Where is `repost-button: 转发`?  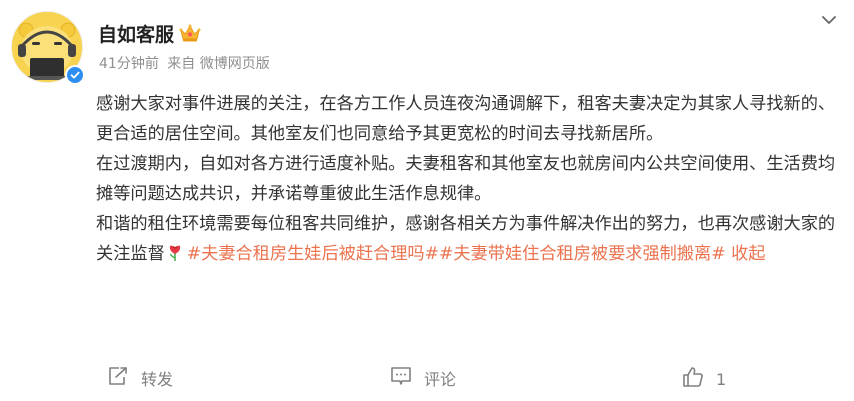 repost-button: 转发 is located at coordinates (140, 378).